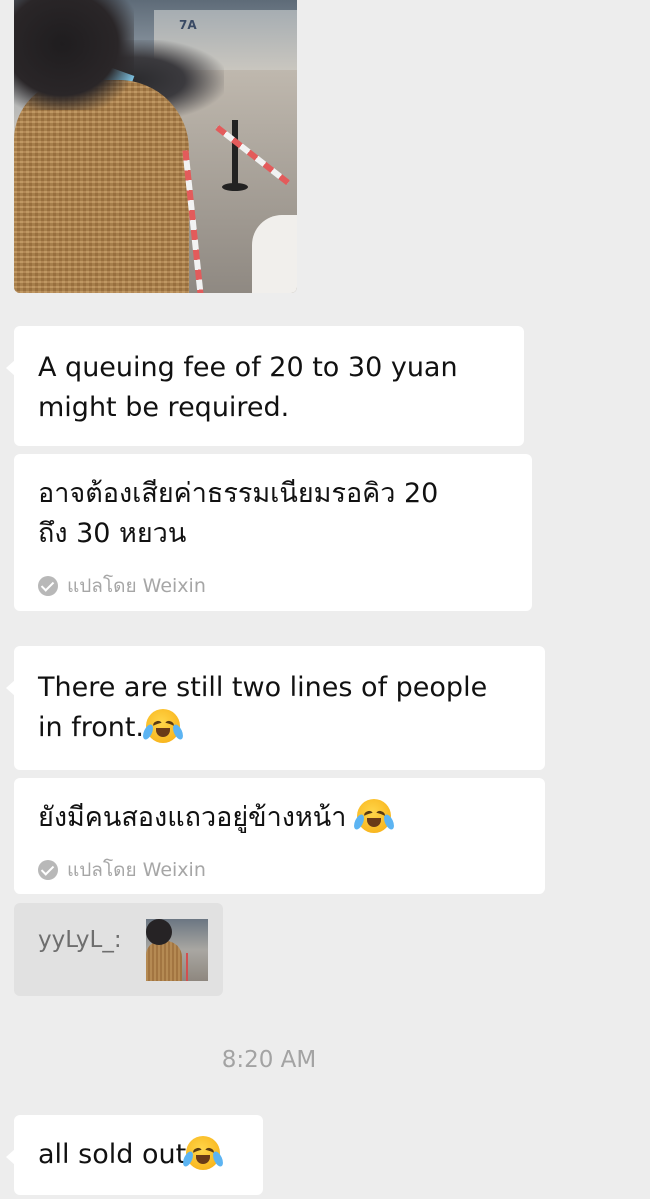 This screenshot has width=650, height=1199. I want to click on translation-text-line-with-emoji: ยังมีคนสองแถวอยู่ข้างหน้า, so click(279, 818).